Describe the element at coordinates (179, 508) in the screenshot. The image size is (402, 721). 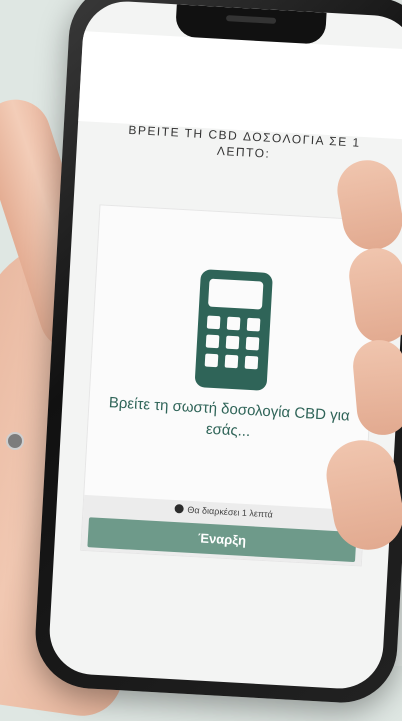
I see `clock-icon` at that location.